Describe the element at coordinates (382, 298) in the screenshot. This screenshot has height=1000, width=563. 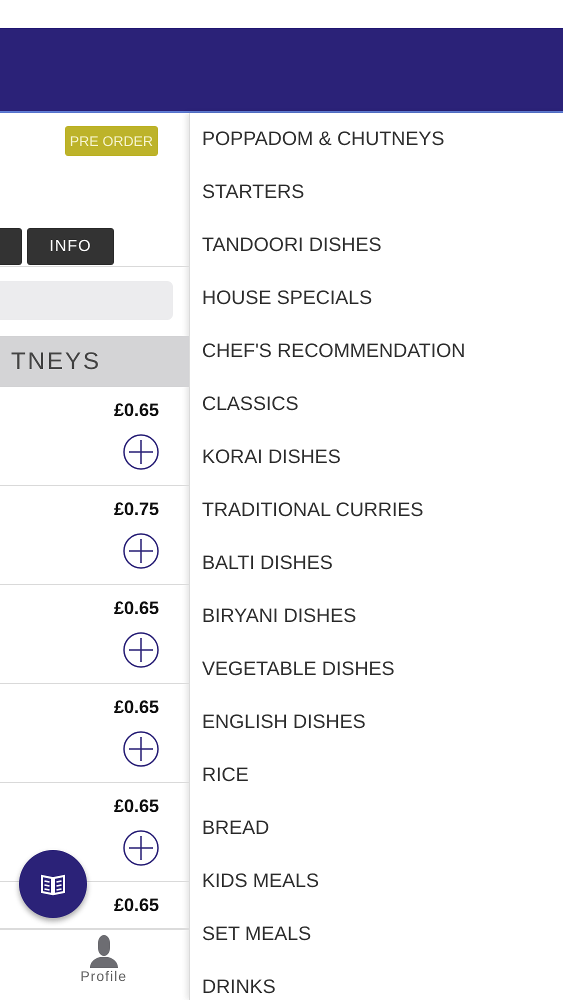
I see `category-item: HOUSE SPECIALS` at that location.